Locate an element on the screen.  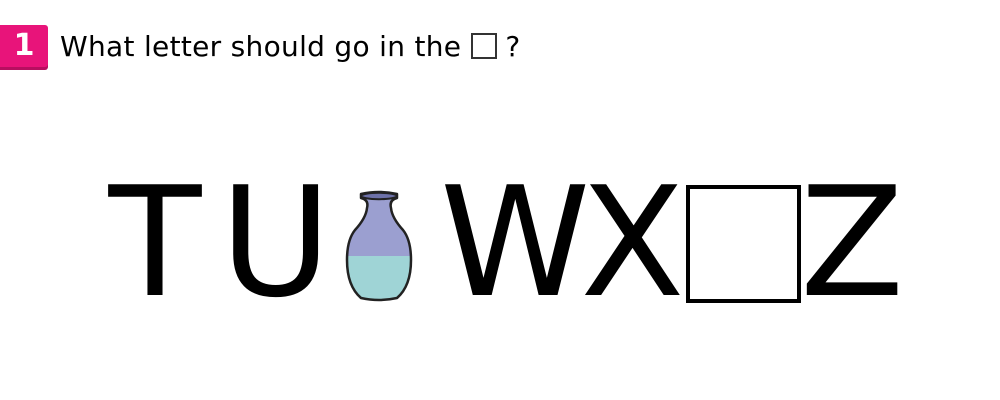
question-prompt: What letter should go in the ? is located at coordinates (290, 46).